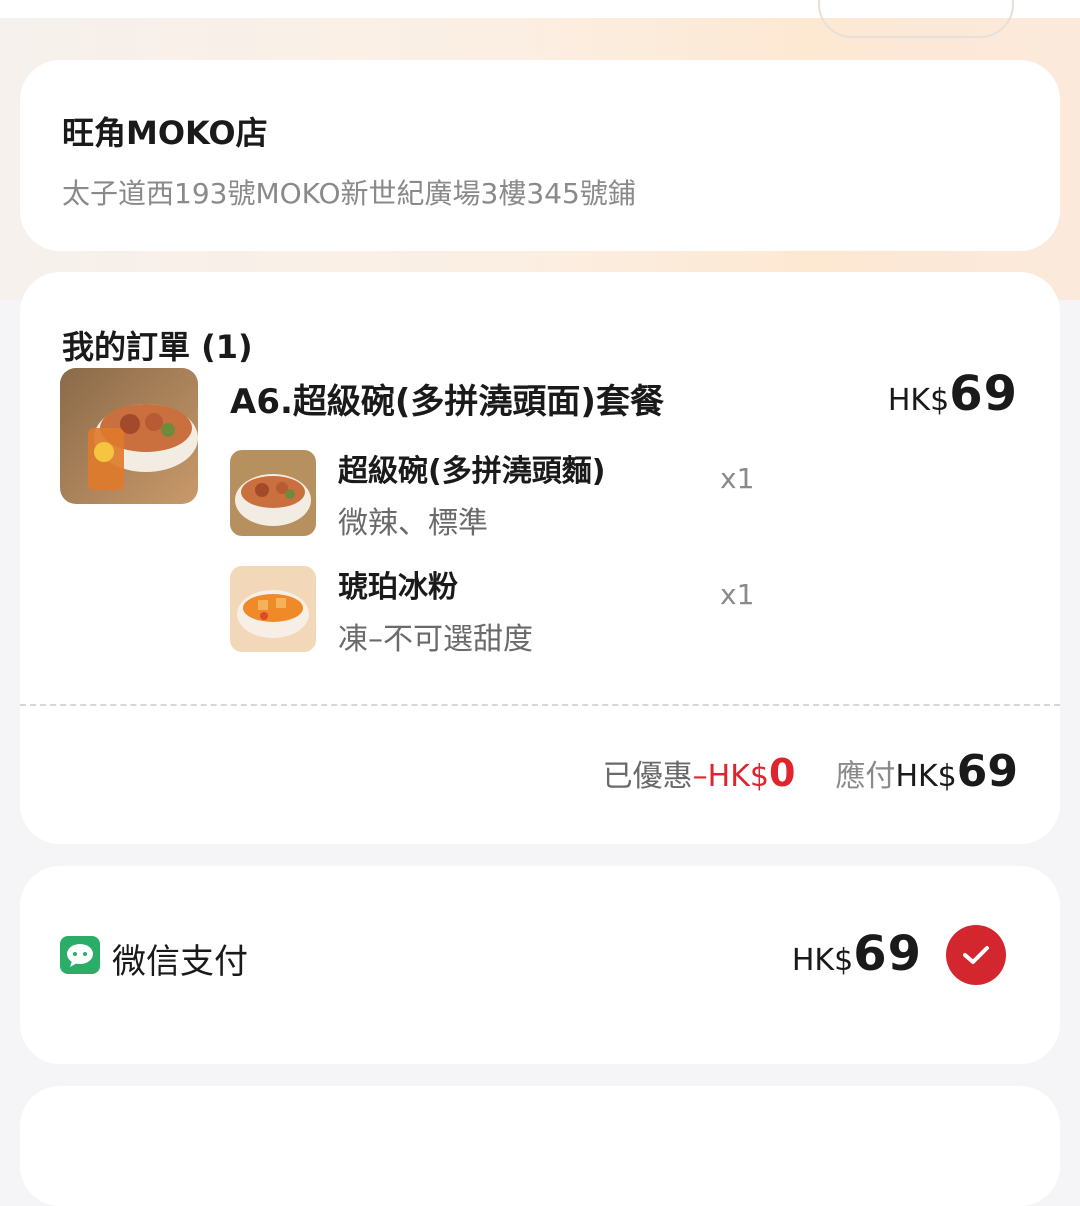 The width and height of the screenshot is (1080, 1206). What do you see at coordinates (180, 962) in the screenshot?
I see `payment-method-label: 微信支付` at bounding box center [180, 962].